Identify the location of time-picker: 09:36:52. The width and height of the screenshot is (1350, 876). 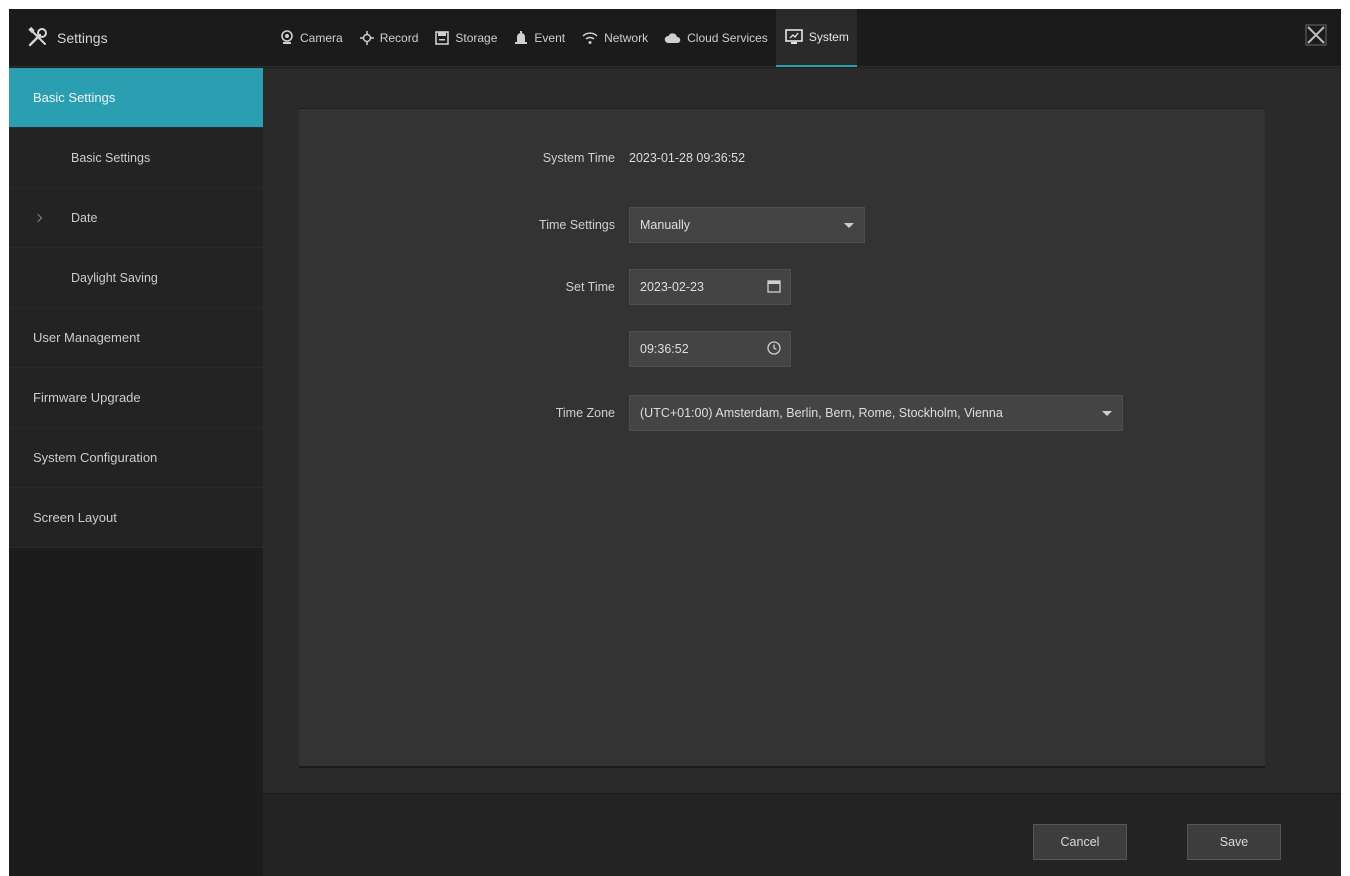
(710, 349).